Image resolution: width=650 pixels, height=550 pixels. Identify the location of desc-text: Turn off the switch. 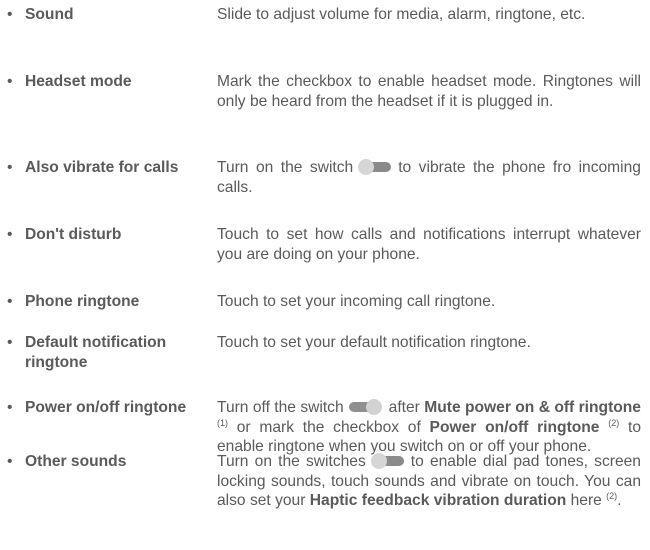
(280, 407).